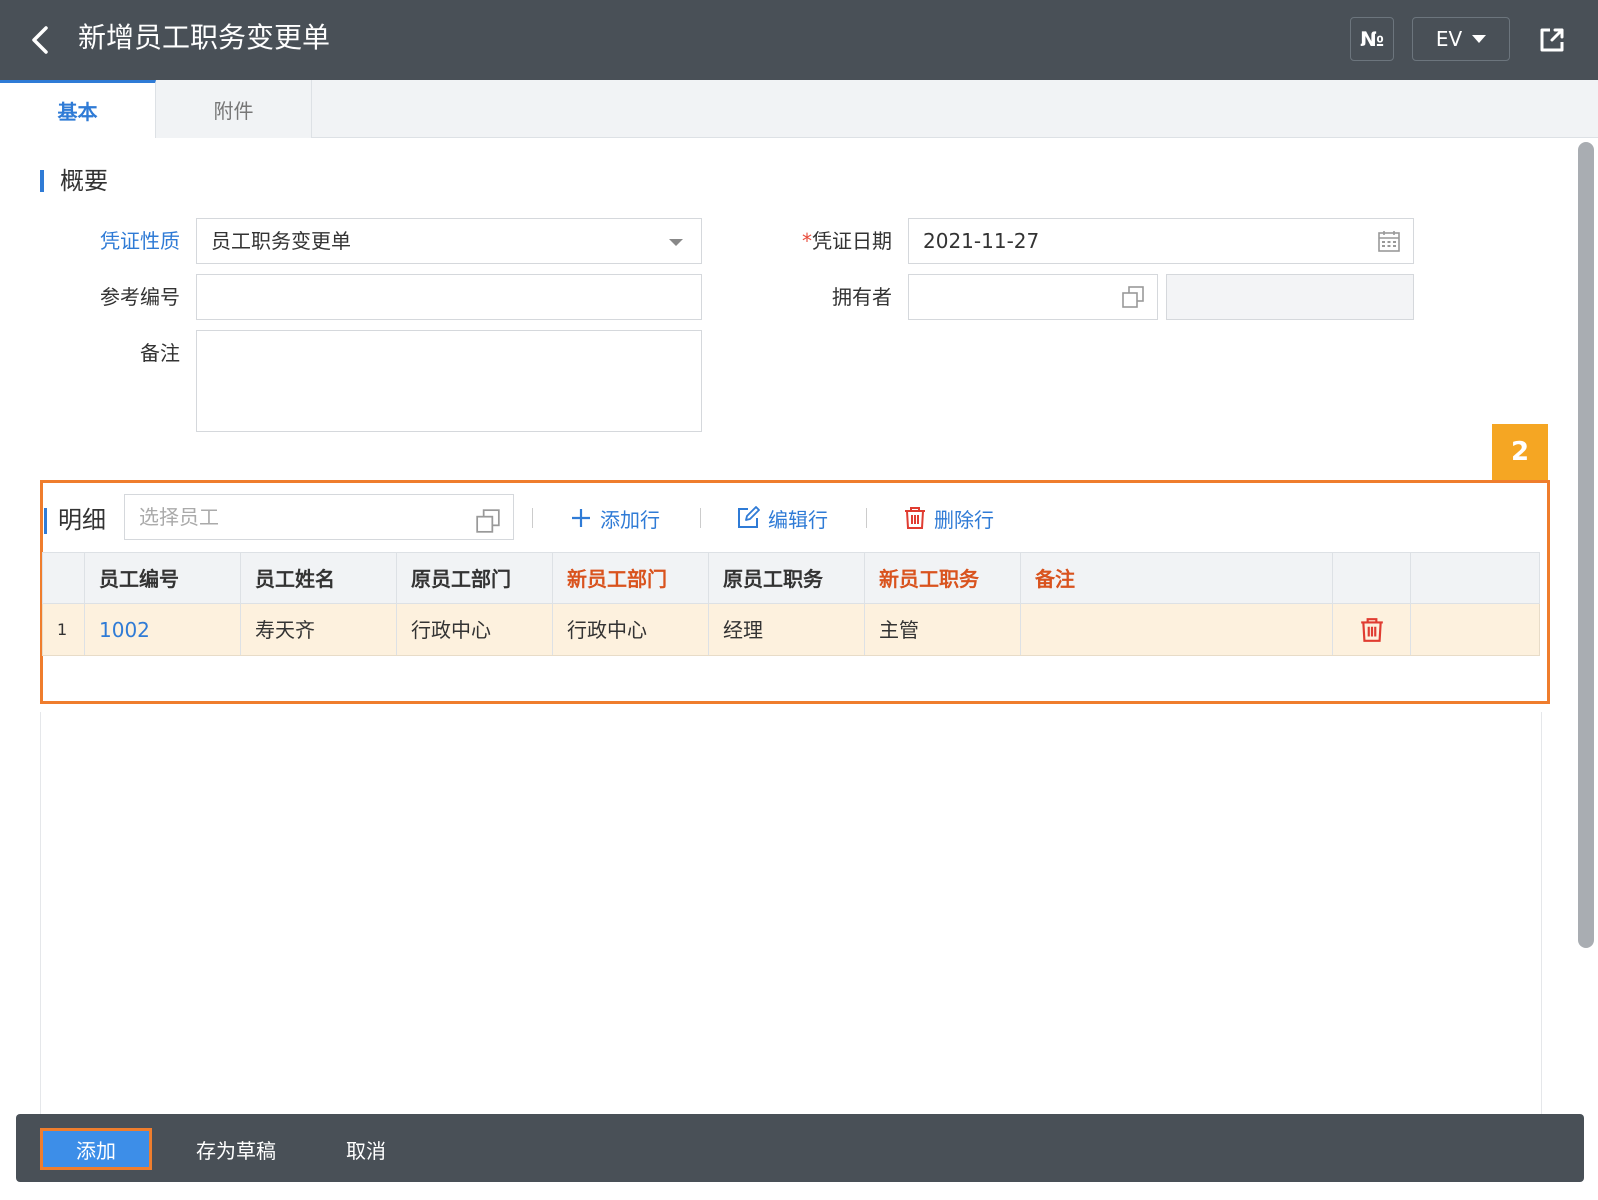 The width and height of the screenshot is (1598, 1200). Describe the element at coordinates (40, 40) in the screenshot. I see `back-icon` at that location.